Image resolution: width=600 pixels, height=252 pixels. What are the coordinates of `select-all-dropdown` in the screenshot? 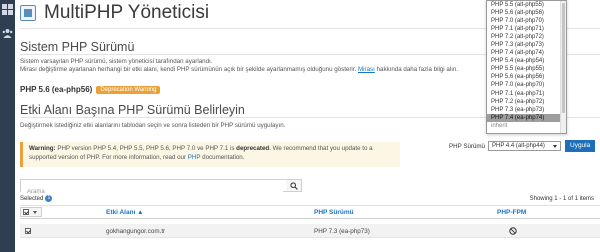 It's located at (31, 212).